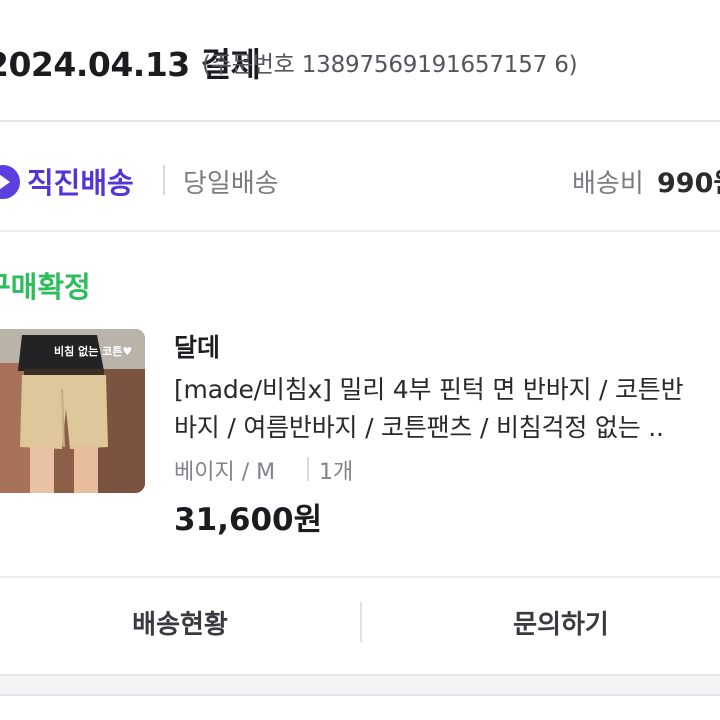 This screenshot has width=720, height=720. What do you see at coordinates (180, 622) in the screenshot?
I see `delivery-status-button: 배송현황` at bounding box center [180, 622].